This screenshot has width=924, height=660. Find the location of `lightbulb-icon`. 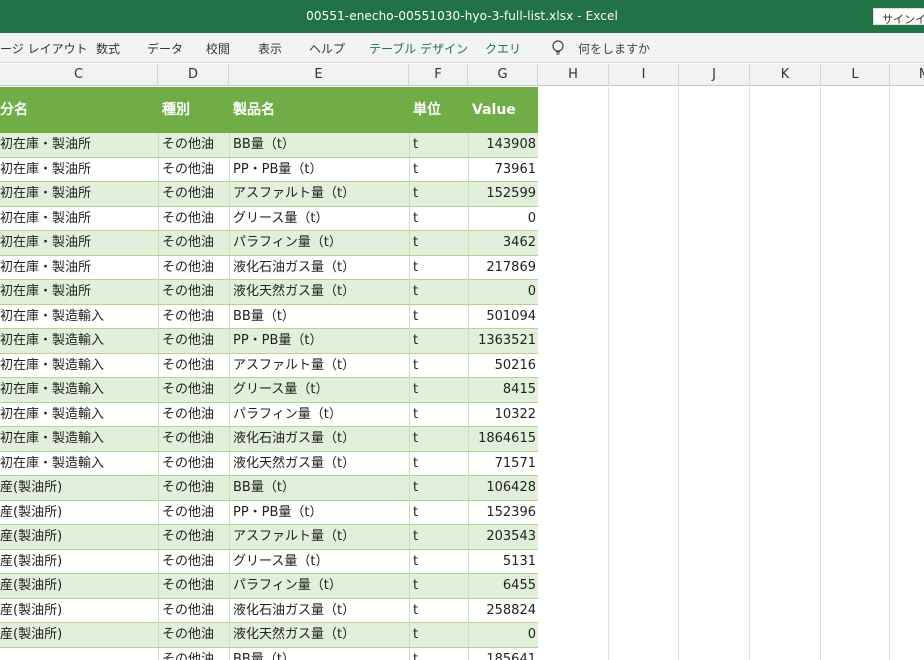

lightbulb-icon is located at coordinates (558, 48).